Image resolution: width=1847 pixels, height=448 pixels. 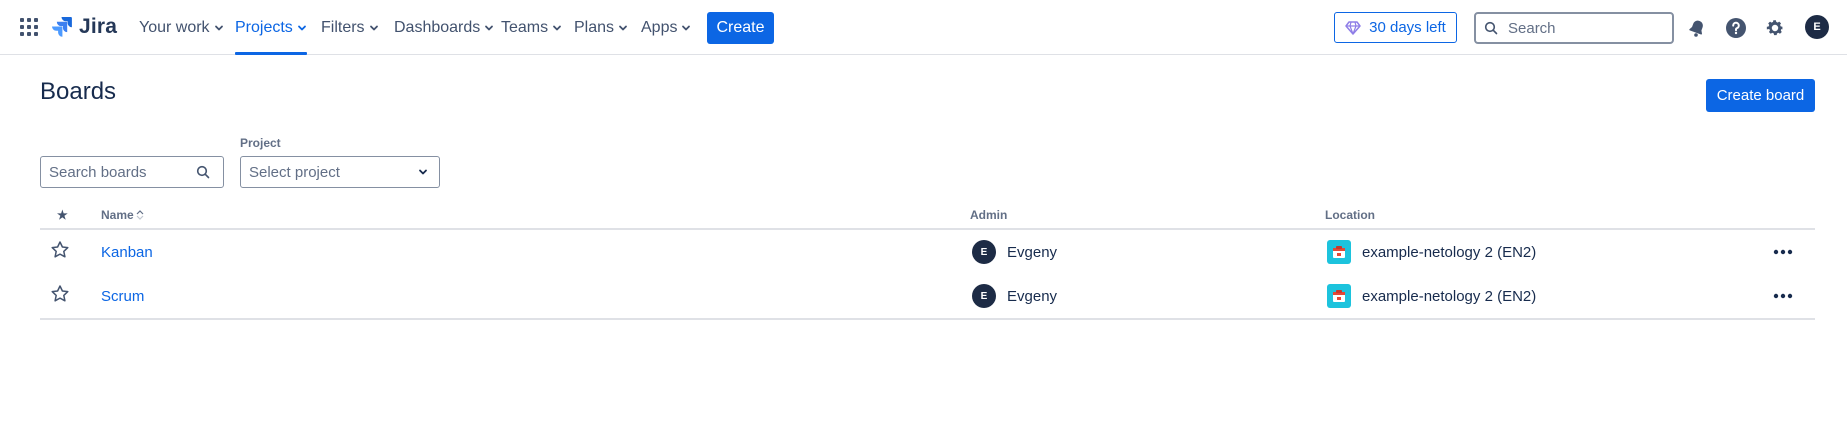 What do you see at coordinates (121, 172) in the screenshot?
I see `search-boards-input` at bounding box center [121, 172].